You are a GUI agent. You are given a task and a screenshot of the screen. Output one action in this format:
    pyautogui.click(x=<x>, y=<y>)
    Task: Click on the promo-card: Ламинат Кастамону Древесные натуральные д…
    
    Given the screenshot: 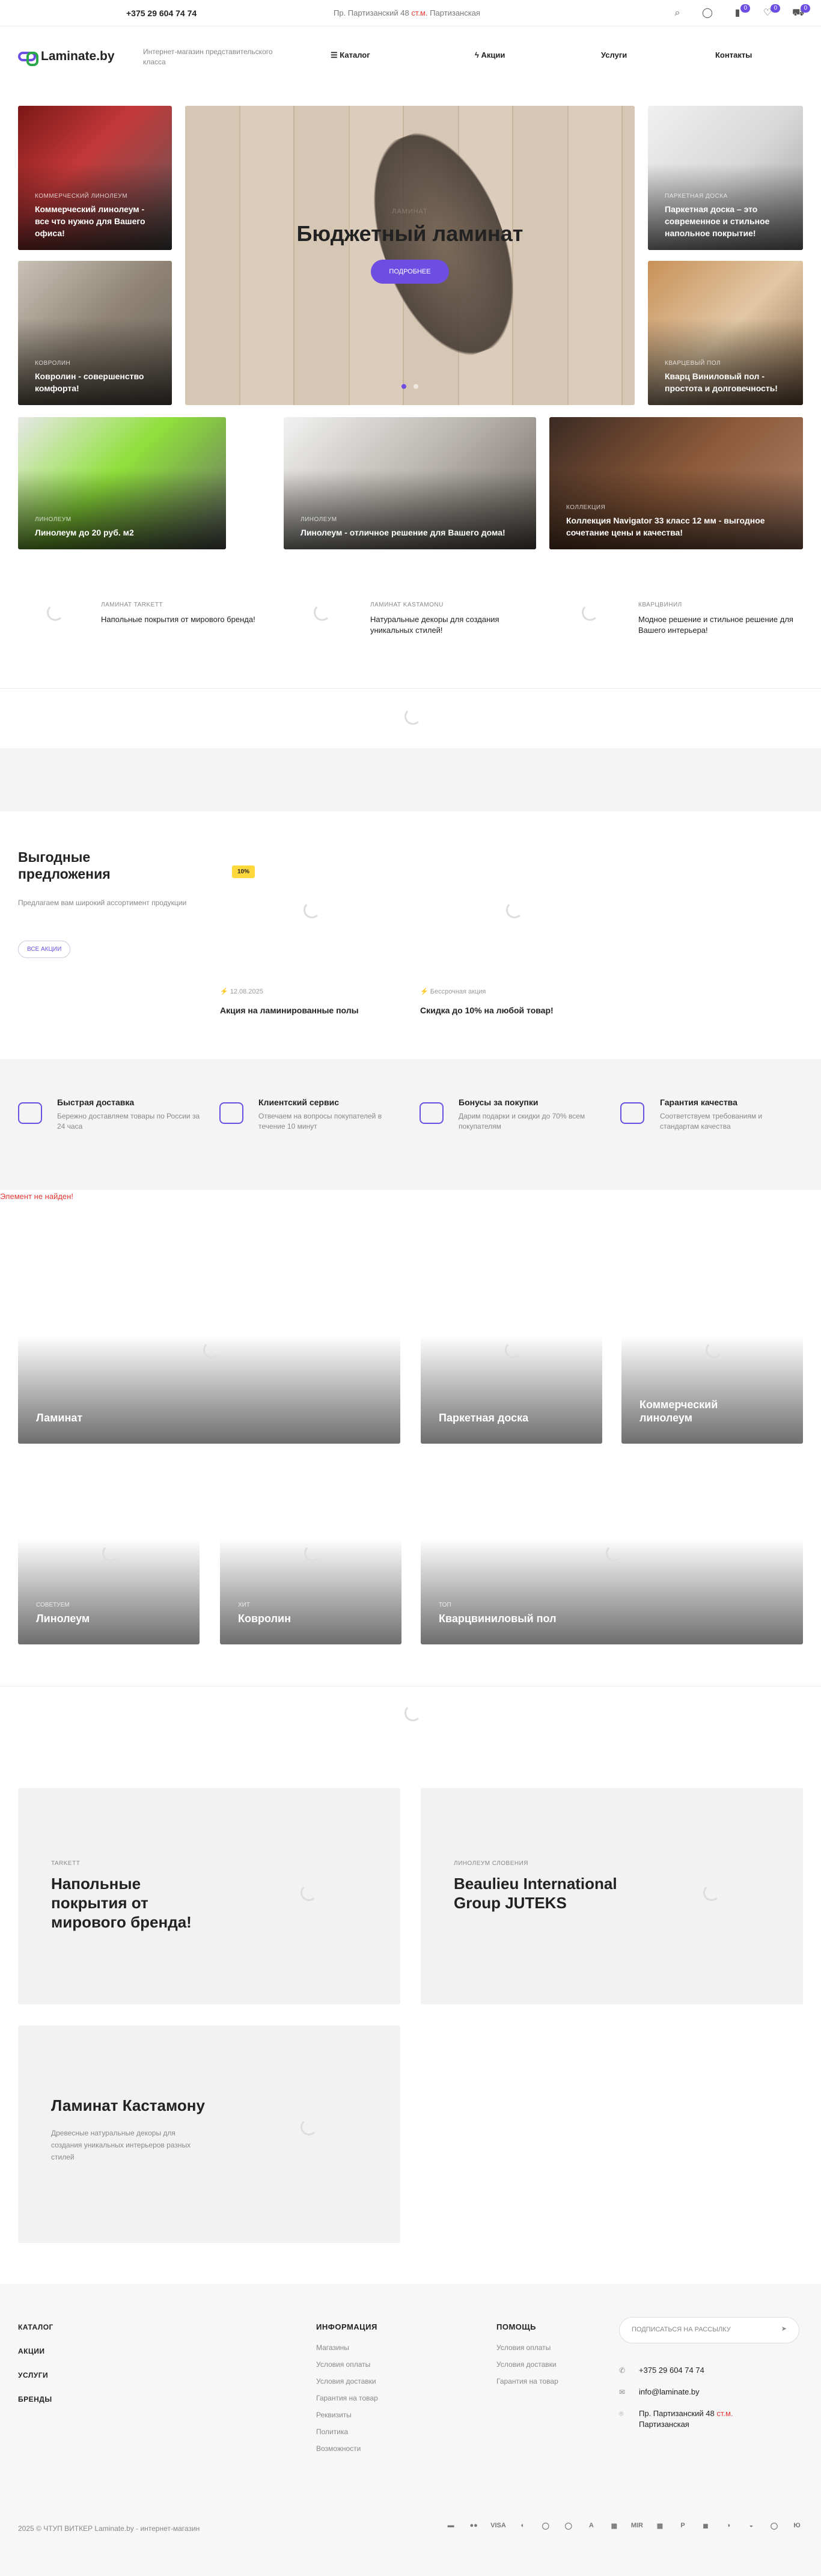 What is the action you would take?
    pyautogui.click(x=209, y=2134)
    